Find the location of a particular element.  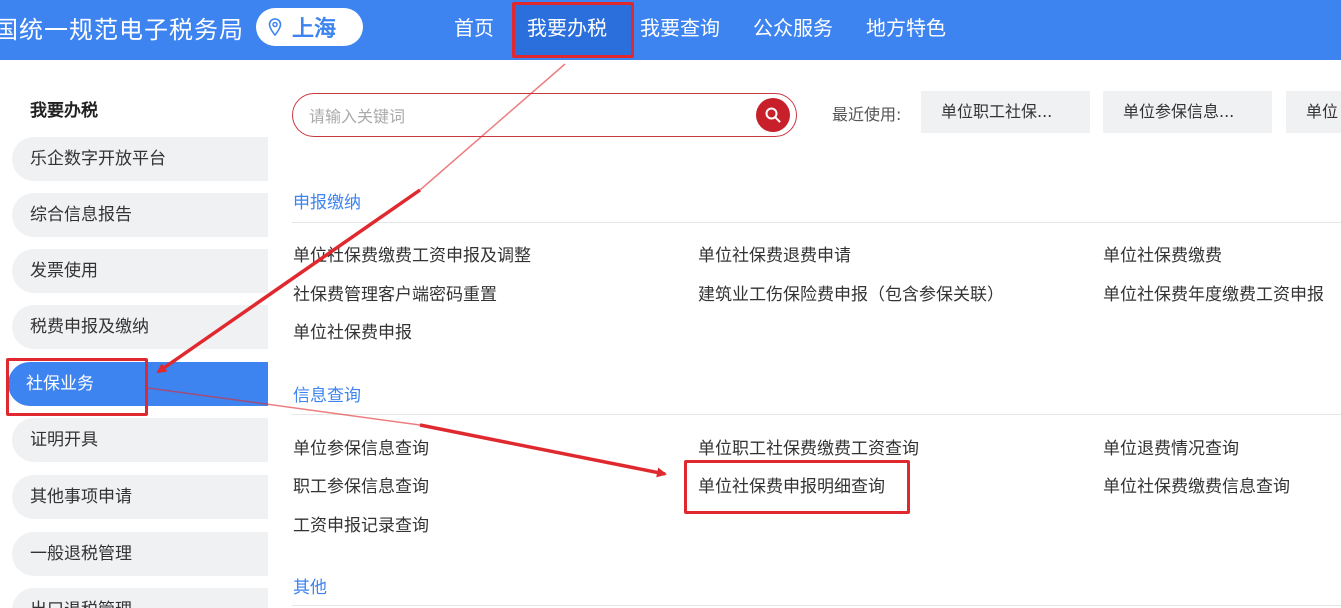

link-wage-record-query: 工资申报记录查询 is located at coordinates (361, 523).